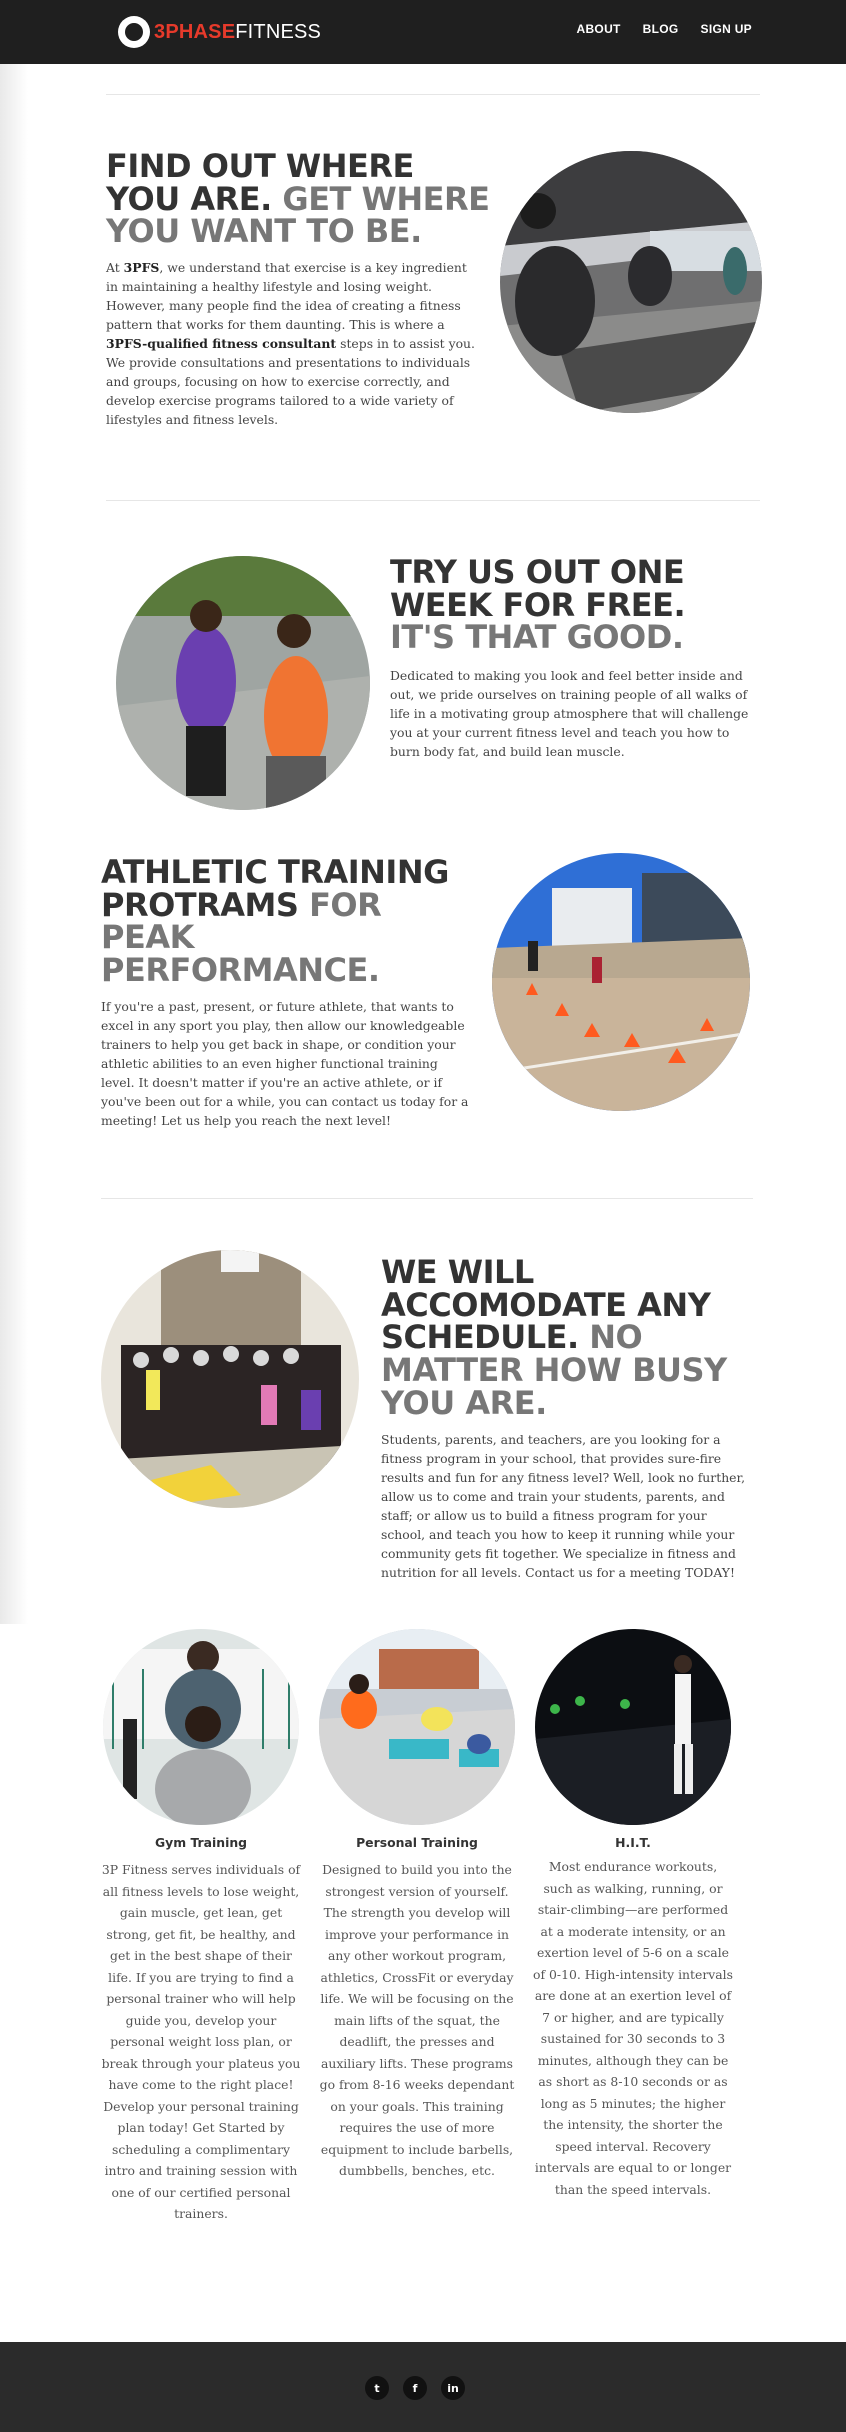 This screenshot has height=2432, width=846. I want to click on site-logo: 3PHASEFITNESS, so click(219, 32).